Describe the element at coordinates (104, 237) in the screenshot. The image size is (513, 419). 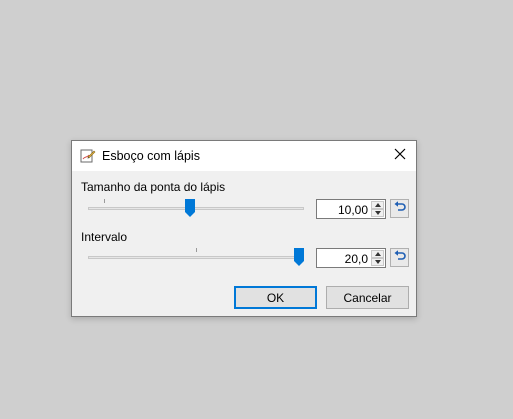
I see `interval-label: Intervalo` at that location.